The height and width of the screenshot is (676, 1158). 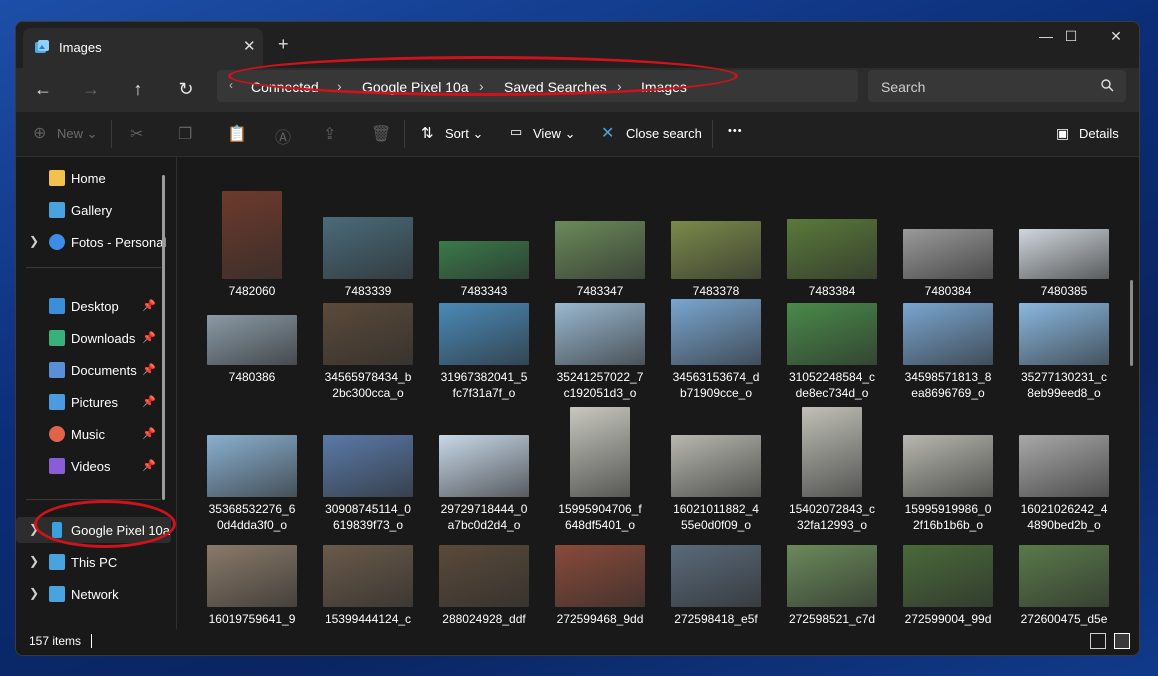 I want to click on file-tile: 272600475_d5e​43da32d_o, so click(x=1064, y=572).